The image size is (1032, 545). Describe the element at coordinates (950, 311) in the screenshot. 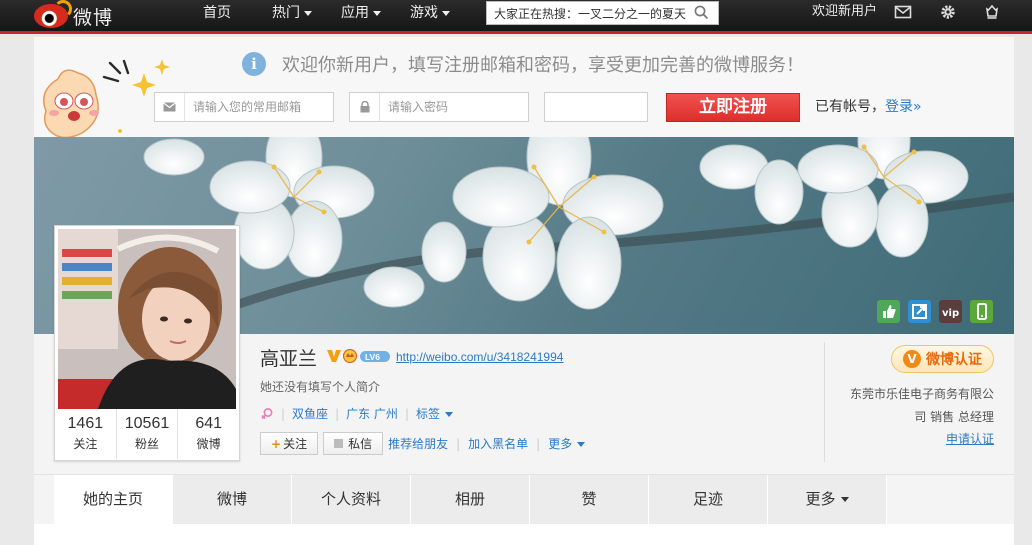

I see `medal-vip-icon: vip` at that location.